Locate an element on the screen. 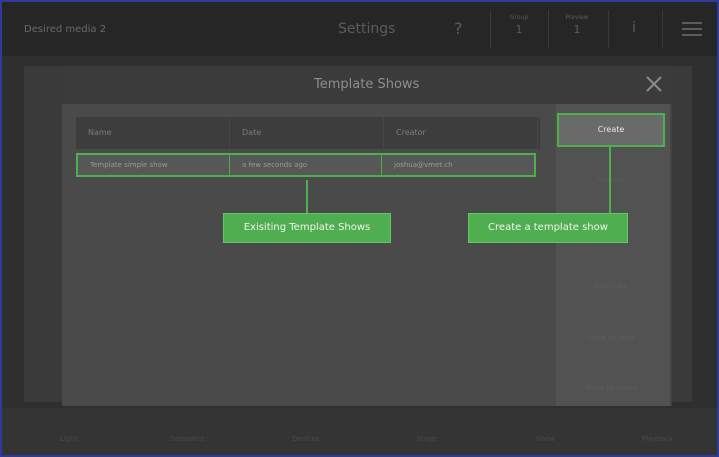  cell-name: Template simple show is located at coordinates (154, 165).